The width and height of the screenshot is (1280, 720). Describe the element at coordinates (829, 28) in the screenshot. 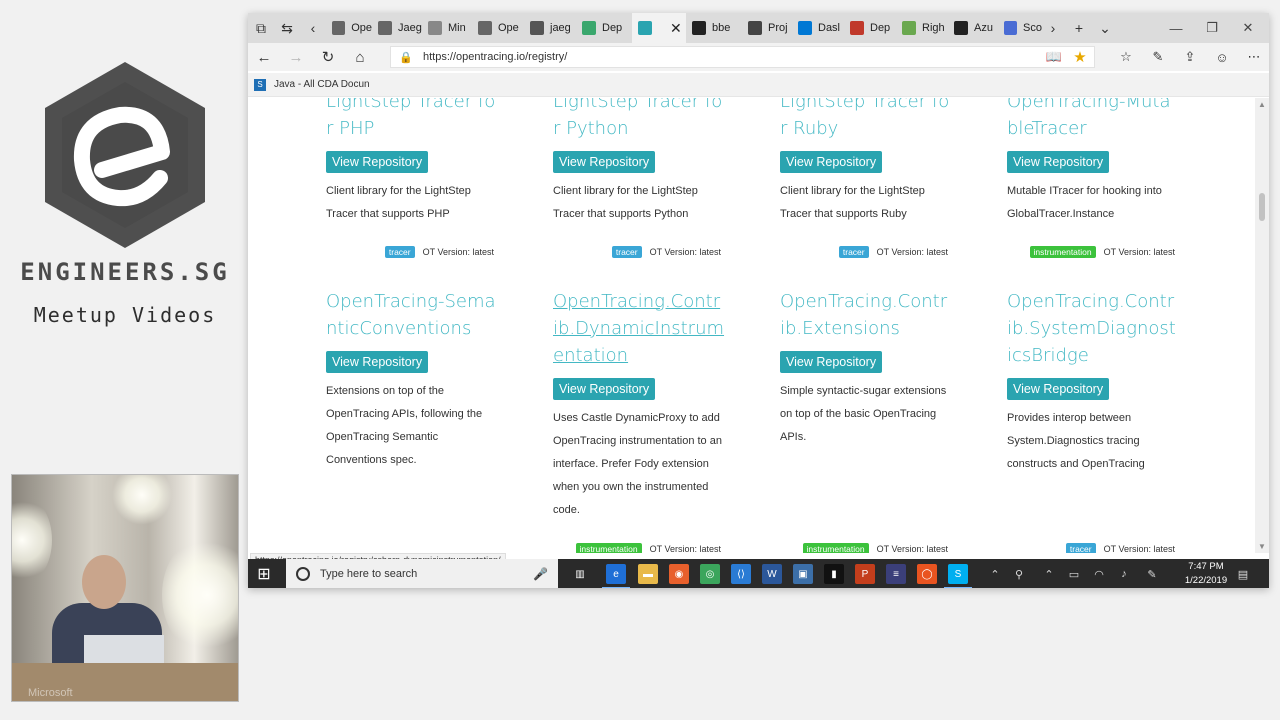

I see `tab-label: Dasl` at that location.